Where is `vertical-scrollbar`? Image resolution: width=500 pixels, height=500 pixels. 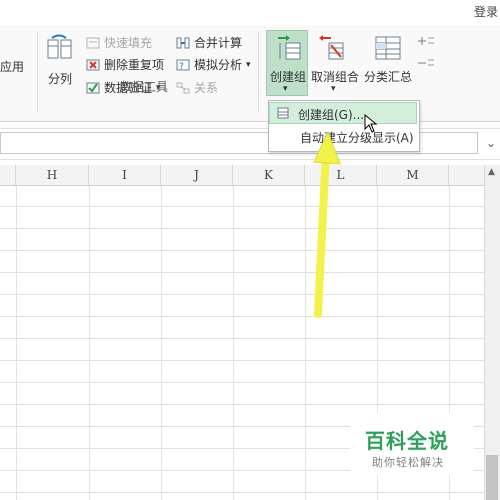
vertical-scrollbar is located at coordinates (492, 332).